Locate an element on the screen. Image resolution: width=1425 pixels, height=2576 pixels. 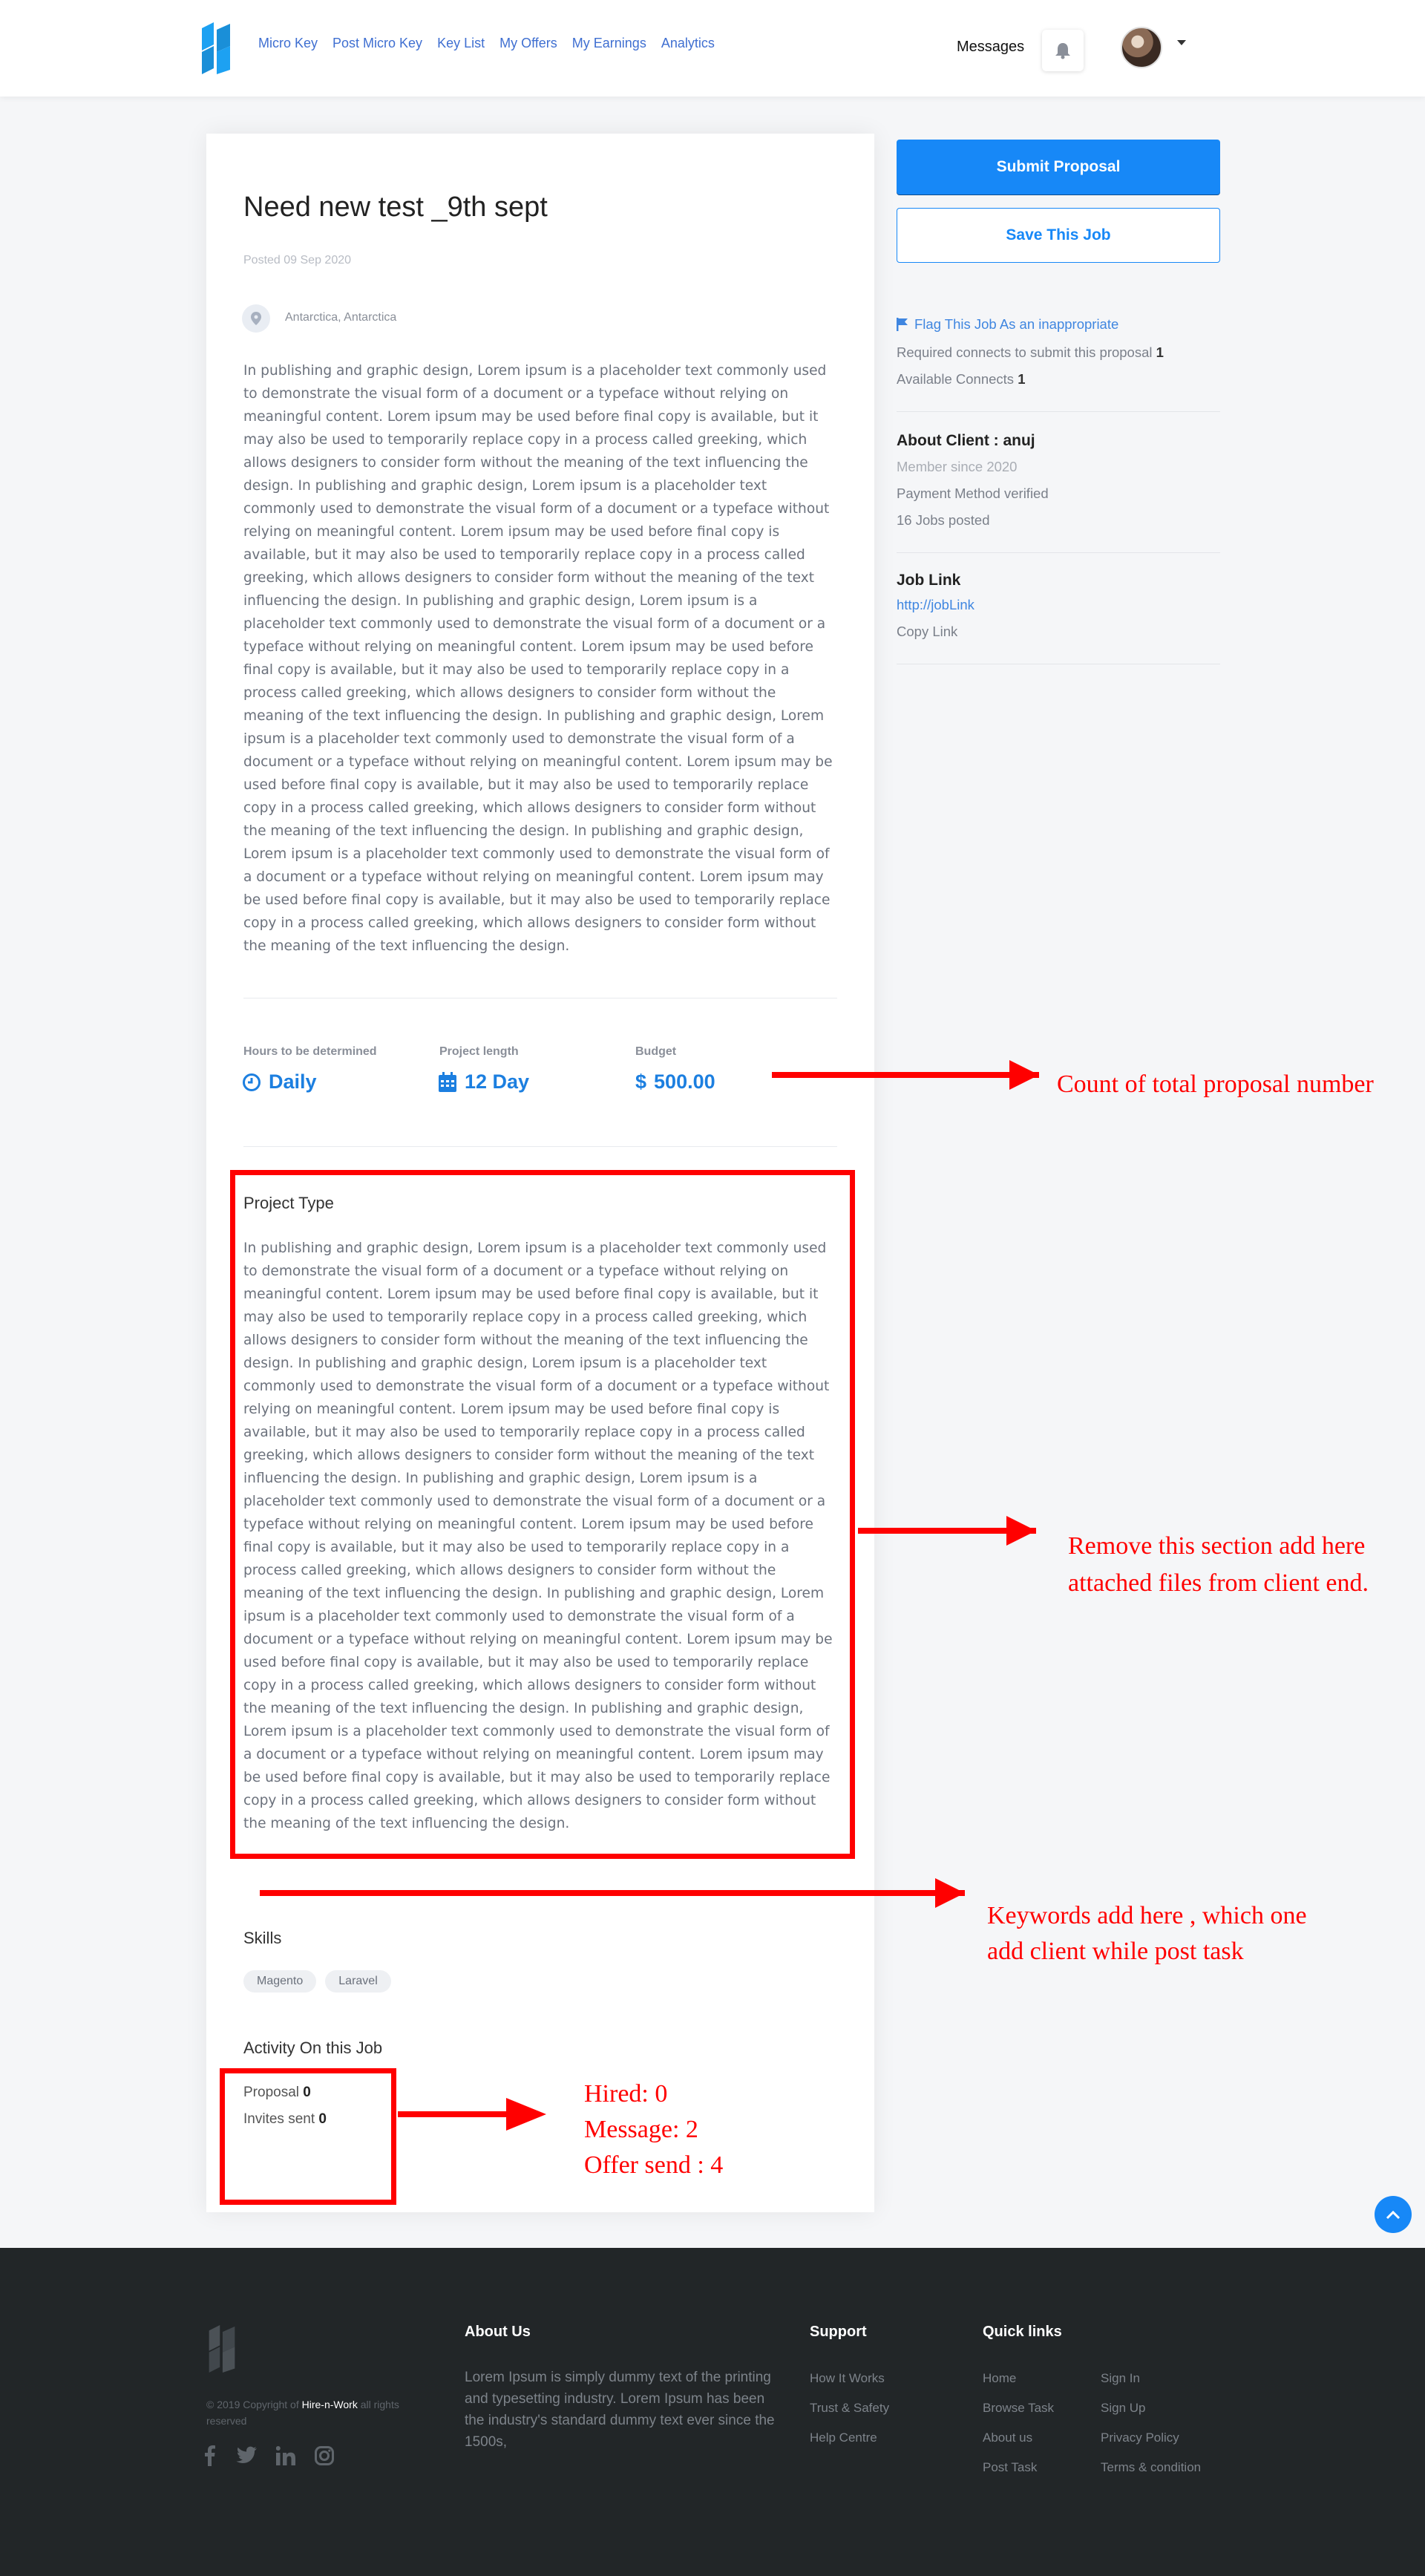
copyright-suffix: all rights is located at coordinates (379, 2404).